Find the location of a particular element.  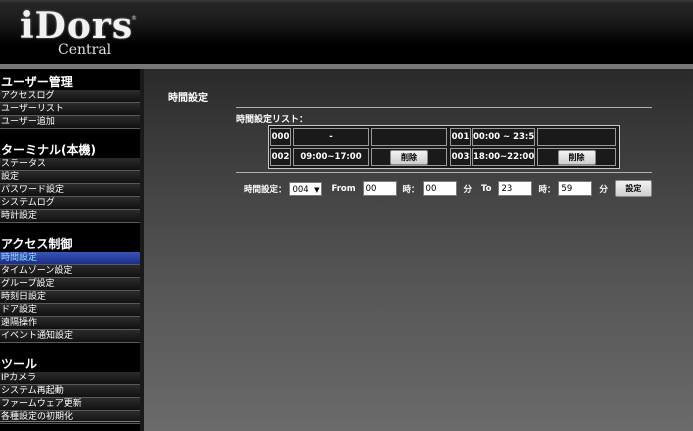

table-cell-range: 00:00 ~ 23:59 is located at coordinates (503, 137).